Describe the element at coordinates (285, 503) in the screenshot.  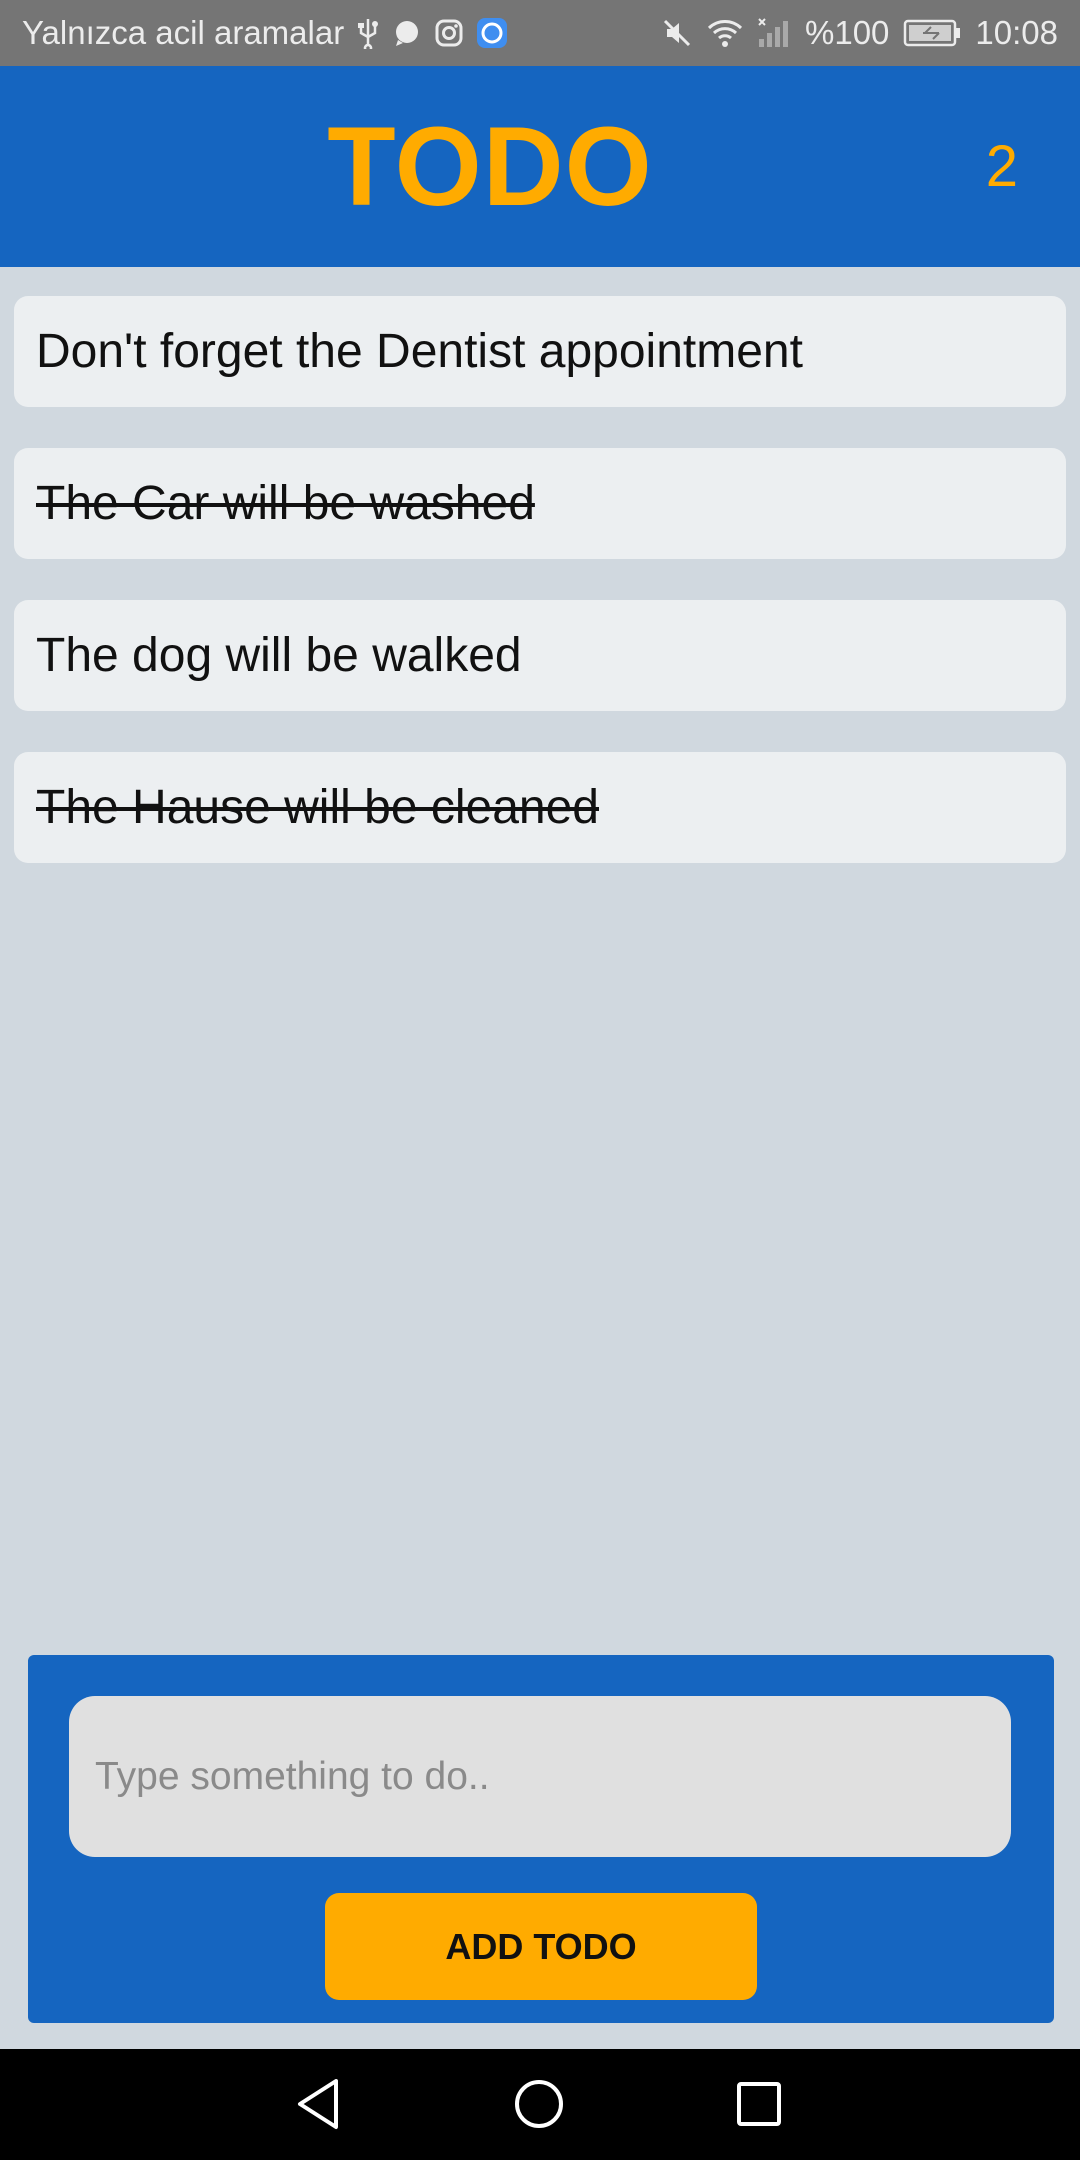
I see `todo-item-text: The Car will be washed` at that location.